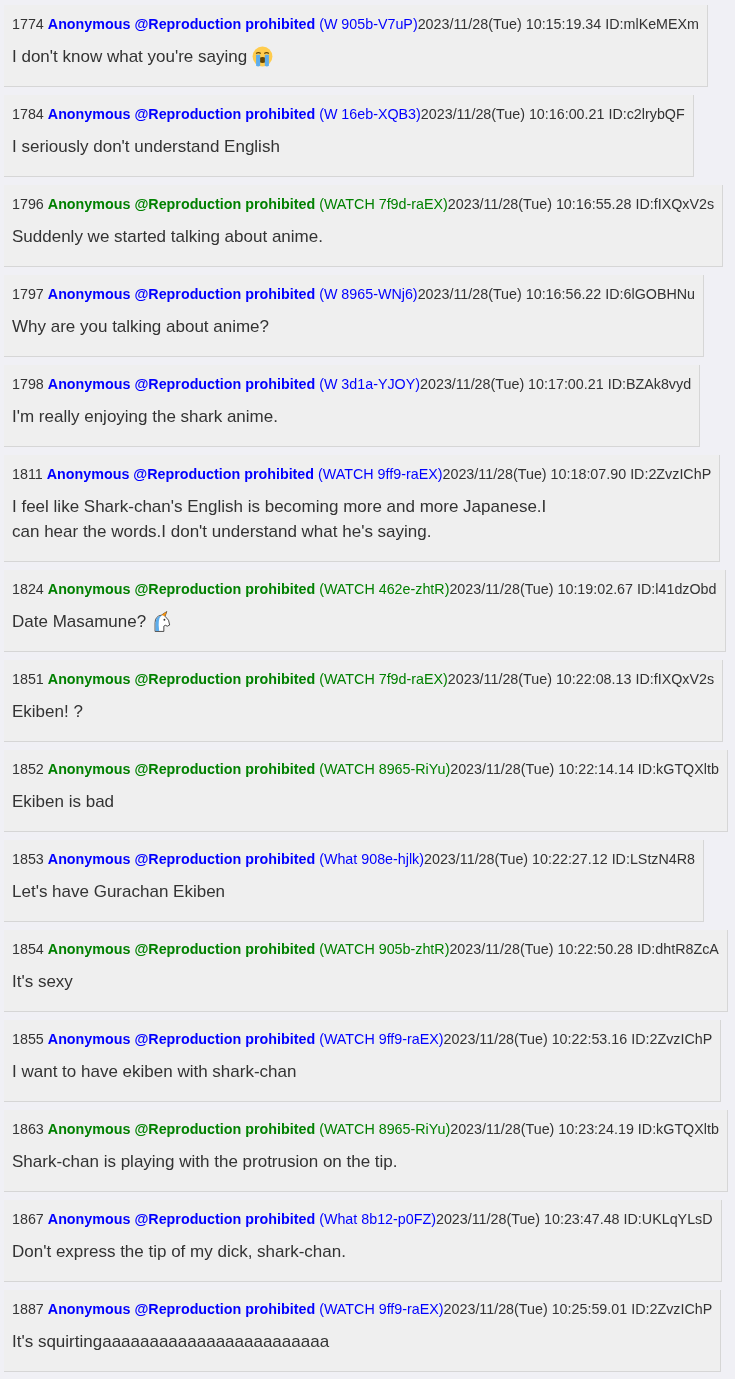  What do you see at coordinates (527, 1219) in the screenshot?
I see `post-date: 2023/11/28(Tue) 10:23:47.48` at bounding box center [527, 1219].